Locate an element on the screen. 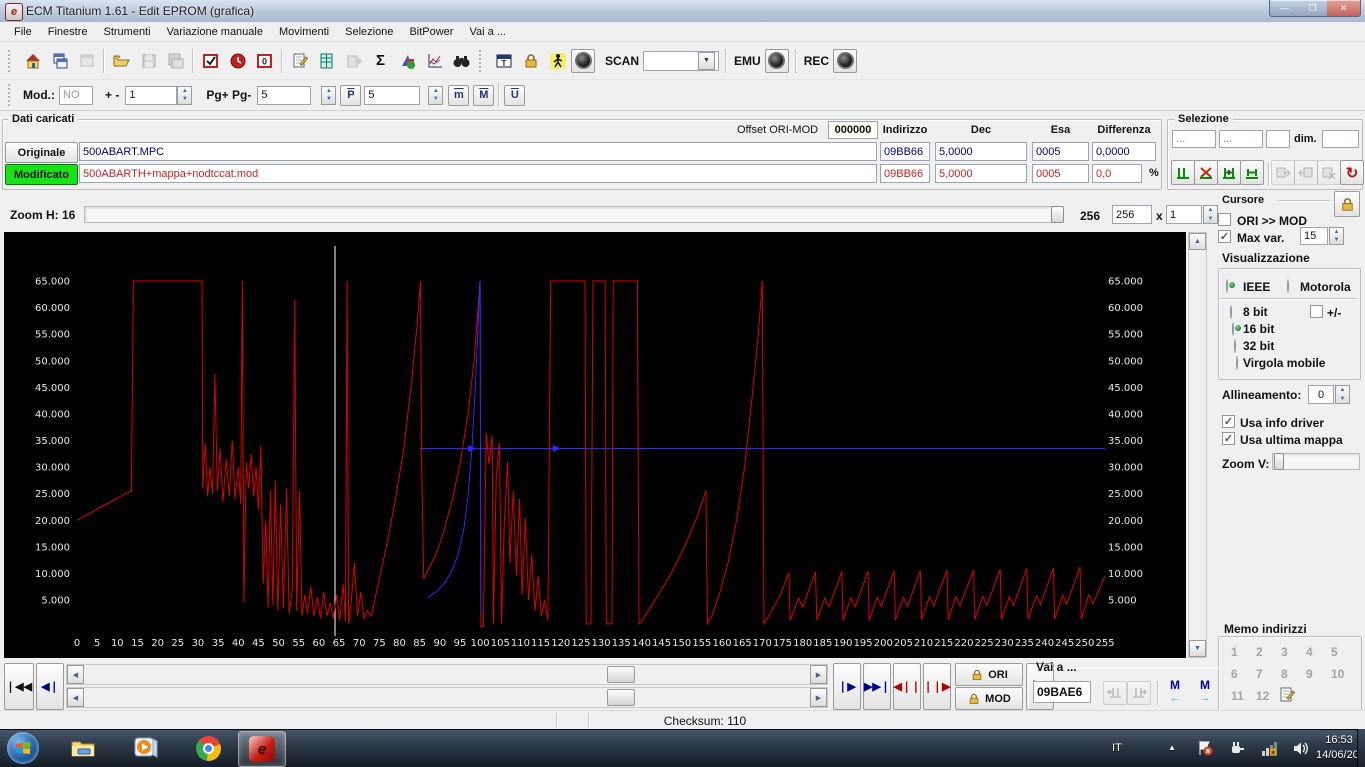 The height and width of the screenshot is (767, 1365). start-button is located at coordinates (23, 748).